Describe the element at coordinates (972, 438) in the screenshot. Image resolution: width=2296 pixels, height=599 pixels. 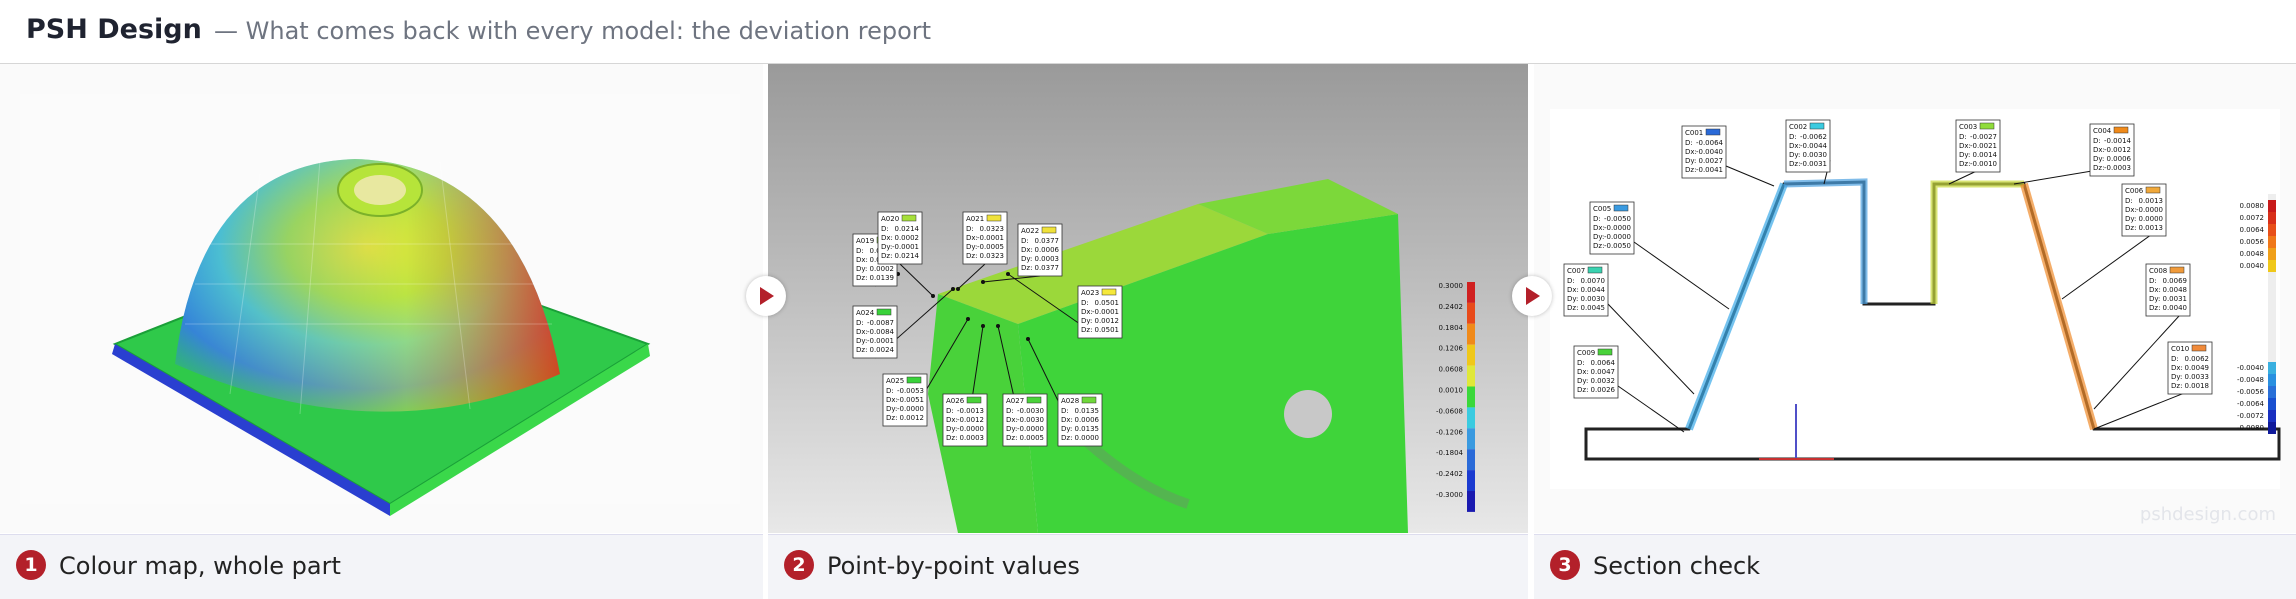
I see `annotation-value: 0.0003` at that location.